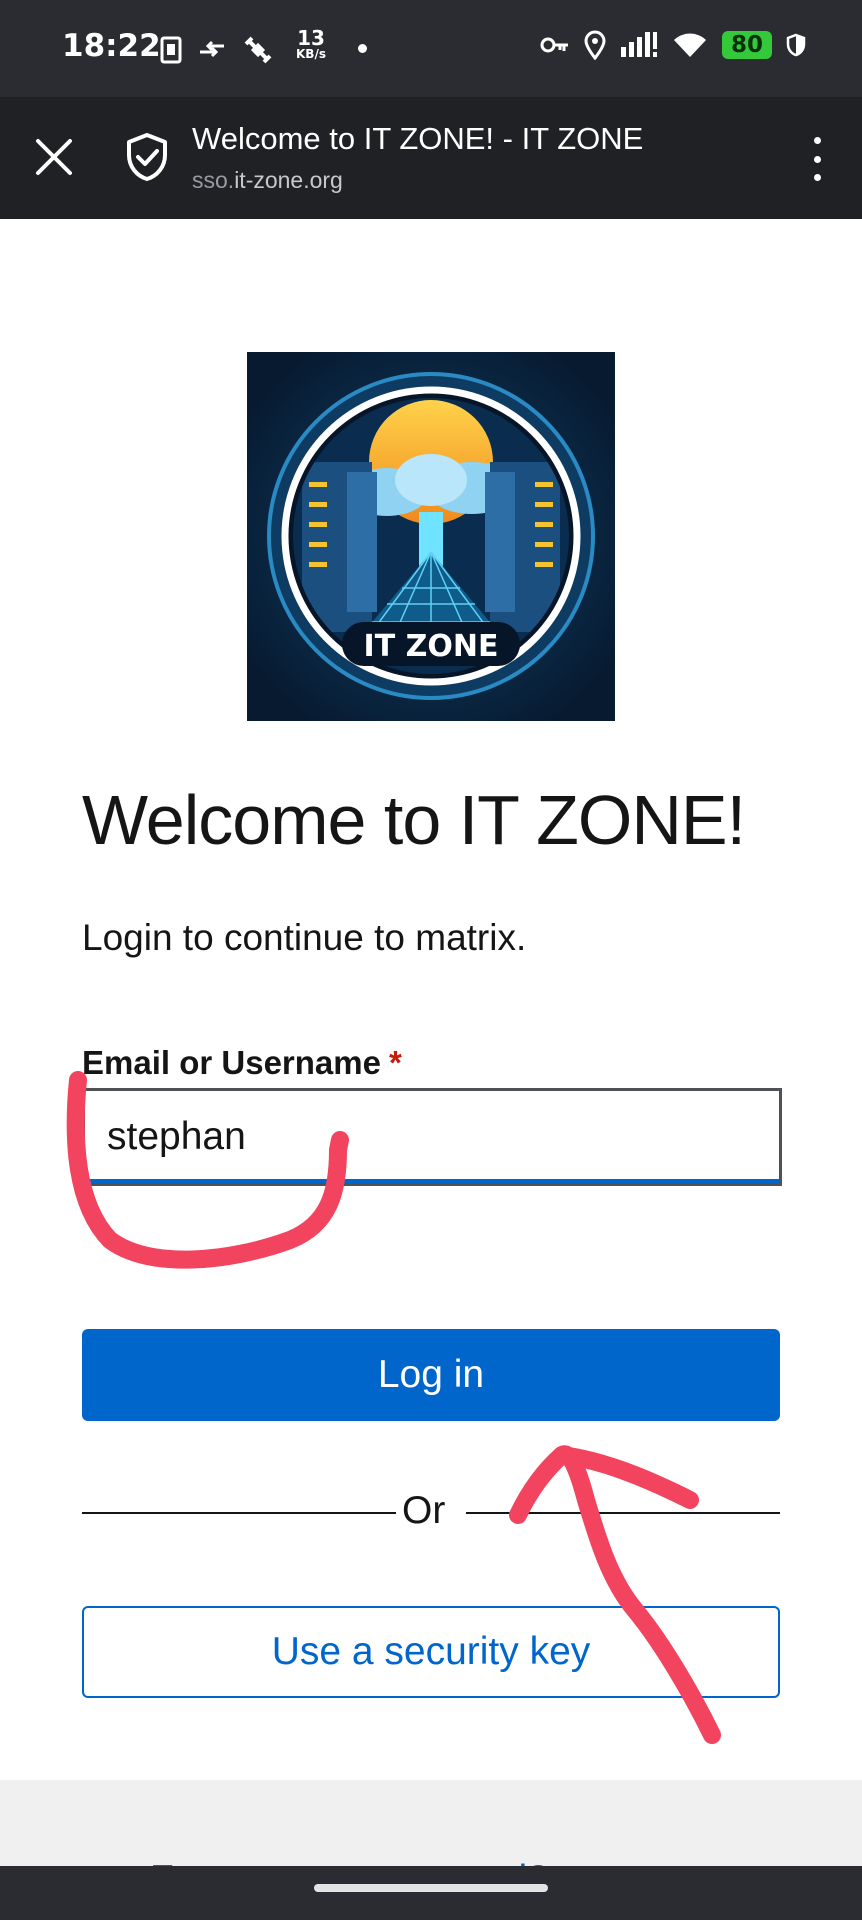  I want to click on data-transfer-icon, so click(212, 49).